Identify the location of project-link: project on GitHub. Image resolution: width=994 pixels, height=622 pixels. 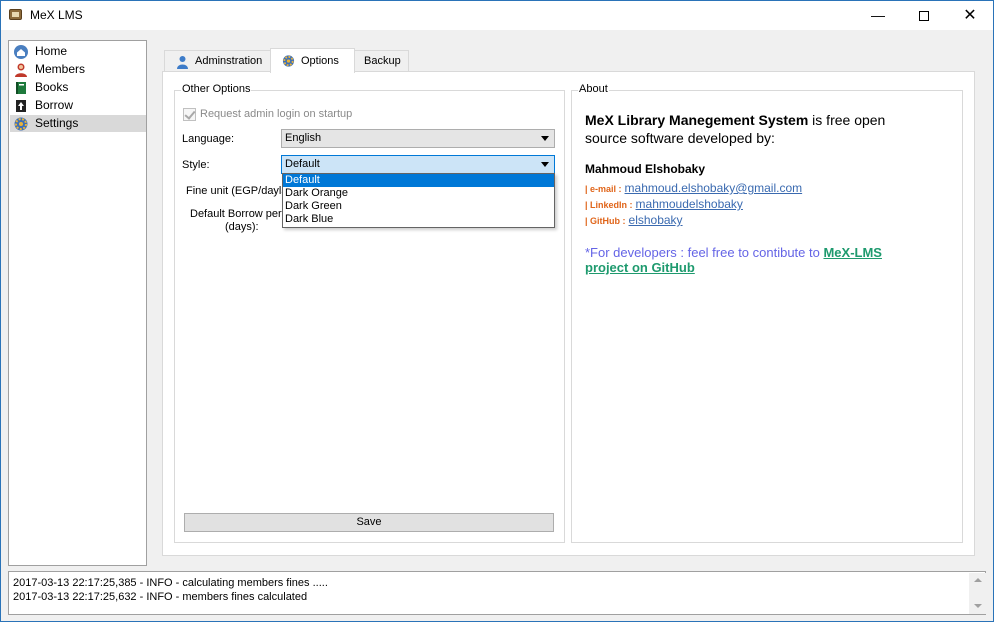
(640, 267).